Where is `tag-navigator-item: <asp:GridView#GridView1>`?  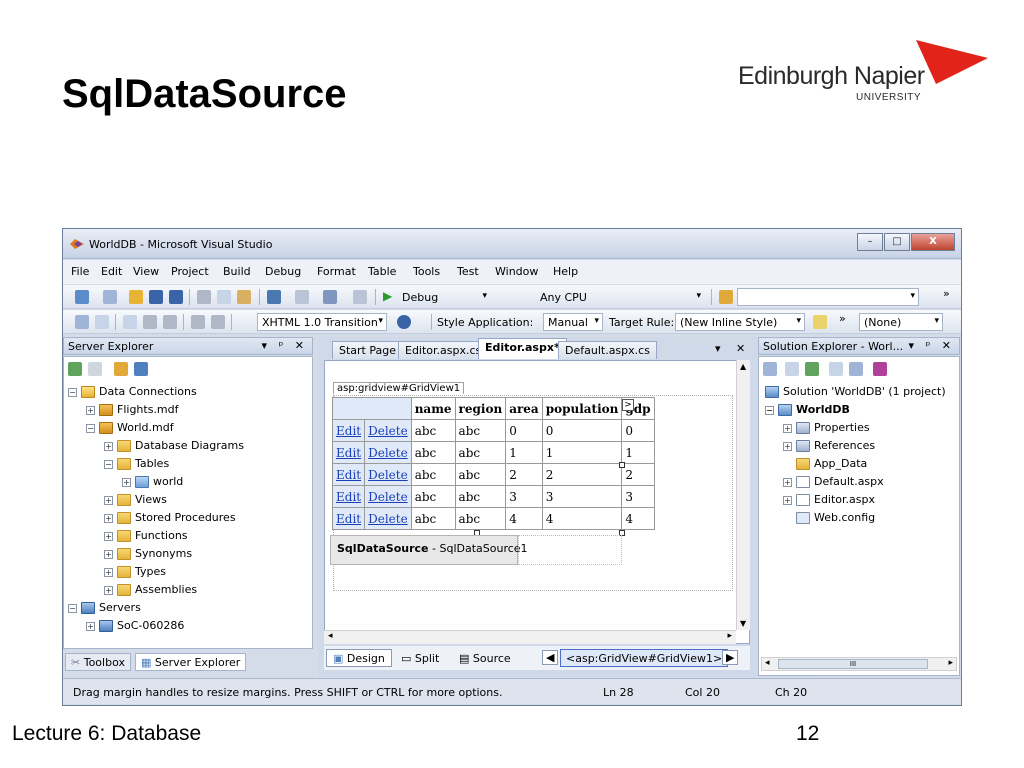
tag-navigator-item: <asp:GridView#GridView1> is located at coordinates (644, 658).